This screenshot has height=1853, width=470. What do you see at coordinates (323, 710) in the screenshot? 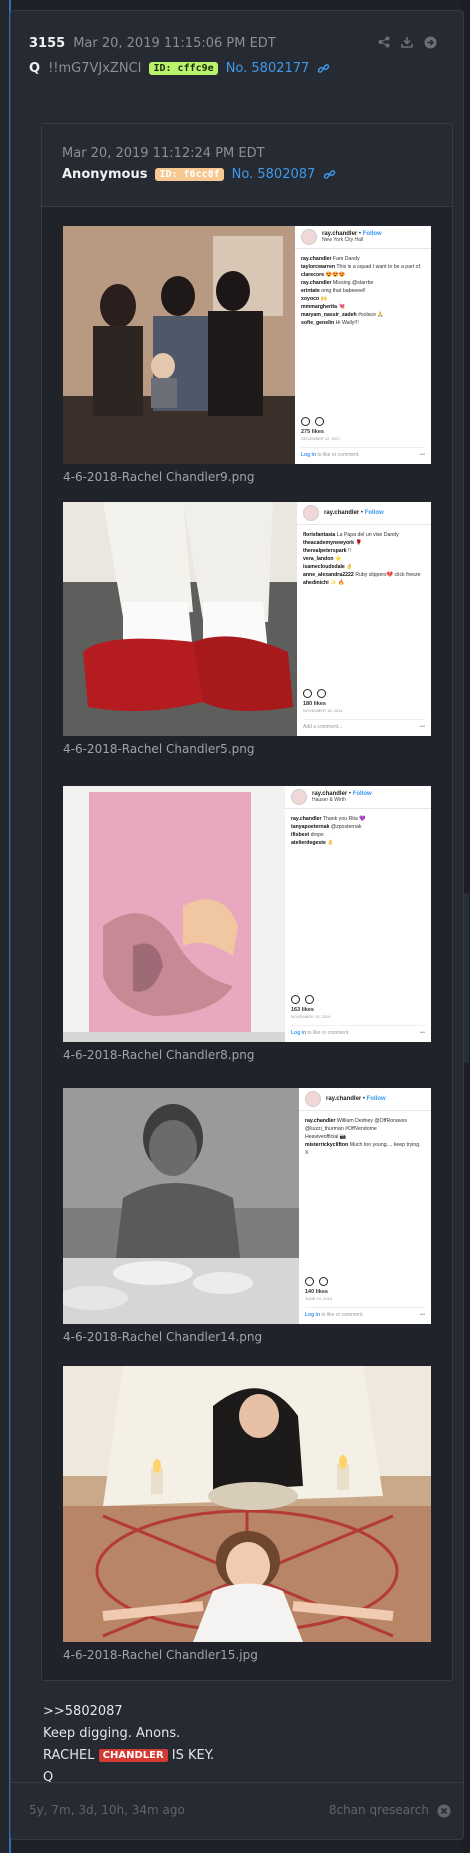
I see `ig-date: NOVEMBER 18, 2014` at bounding box center [323, 710].